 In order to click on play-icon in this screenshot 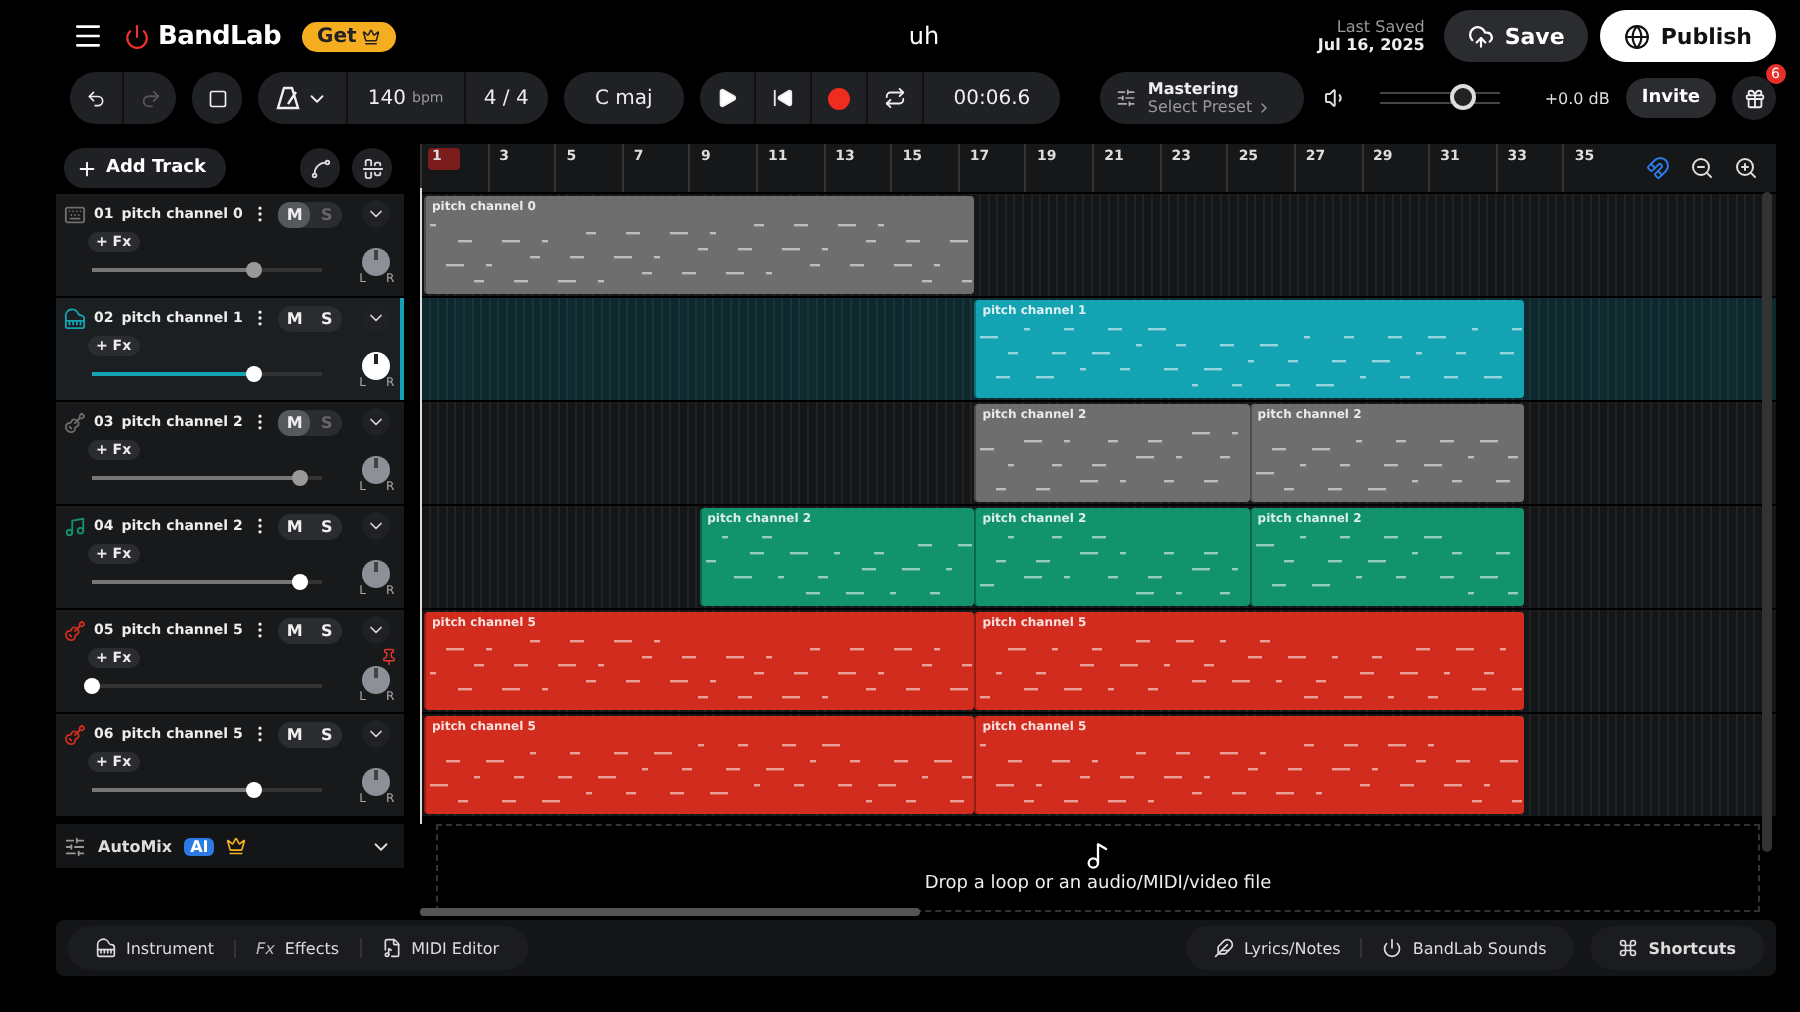, I will do `click(727, 98)`.